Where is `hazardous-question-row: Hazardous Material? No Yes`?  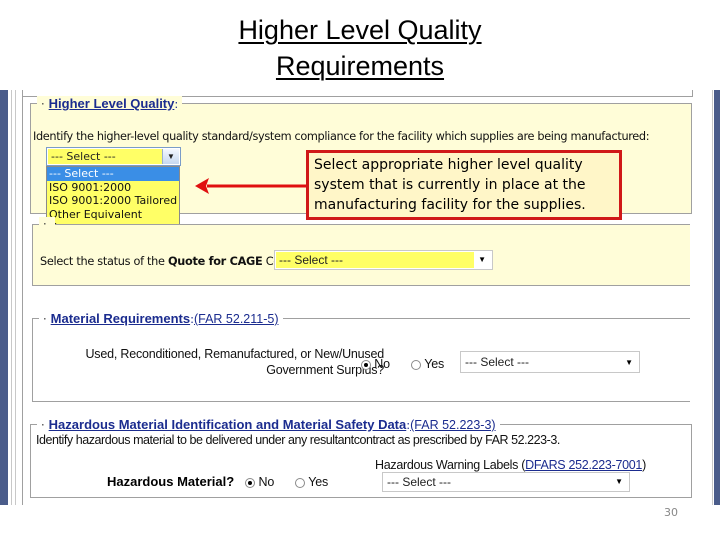 hazardous-question-row: Hazardous Material? No Yes is located at coordinates (217, 480).